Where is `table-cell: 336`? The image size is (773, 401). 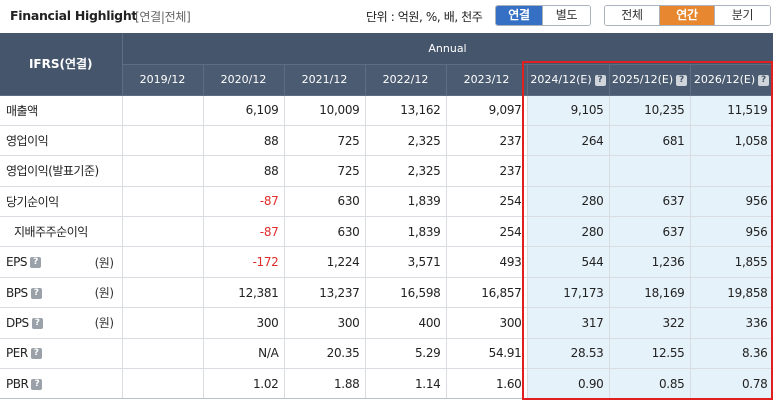 table-cell: 336 is located at coordinates (731, 323).